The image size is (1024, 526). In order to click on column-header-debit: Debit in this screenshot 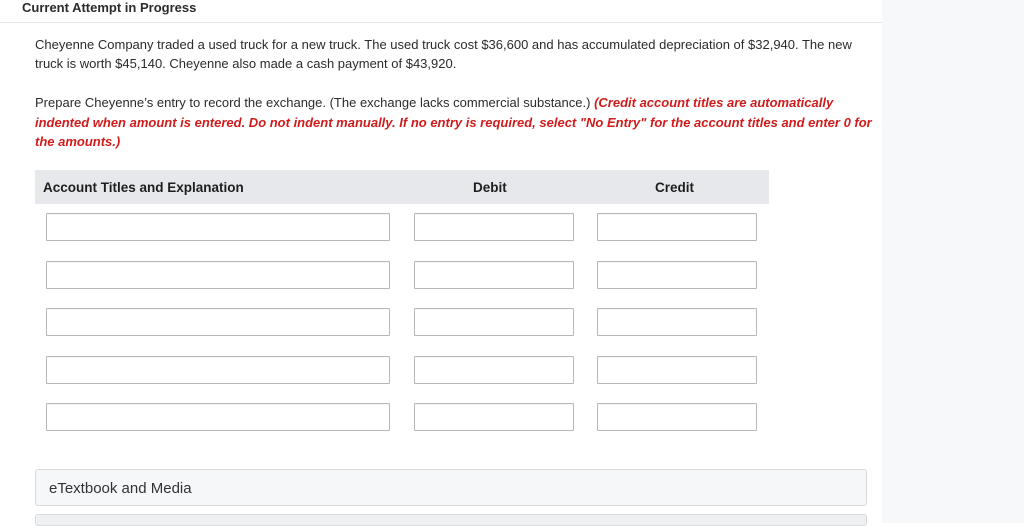, I will do `click(490, 187)`.